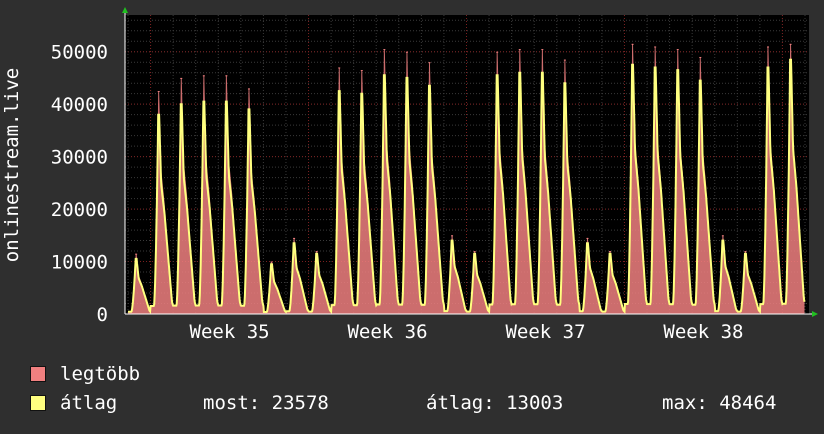  I want to click on legend-label-max: legtöbb, so click(100, 374).